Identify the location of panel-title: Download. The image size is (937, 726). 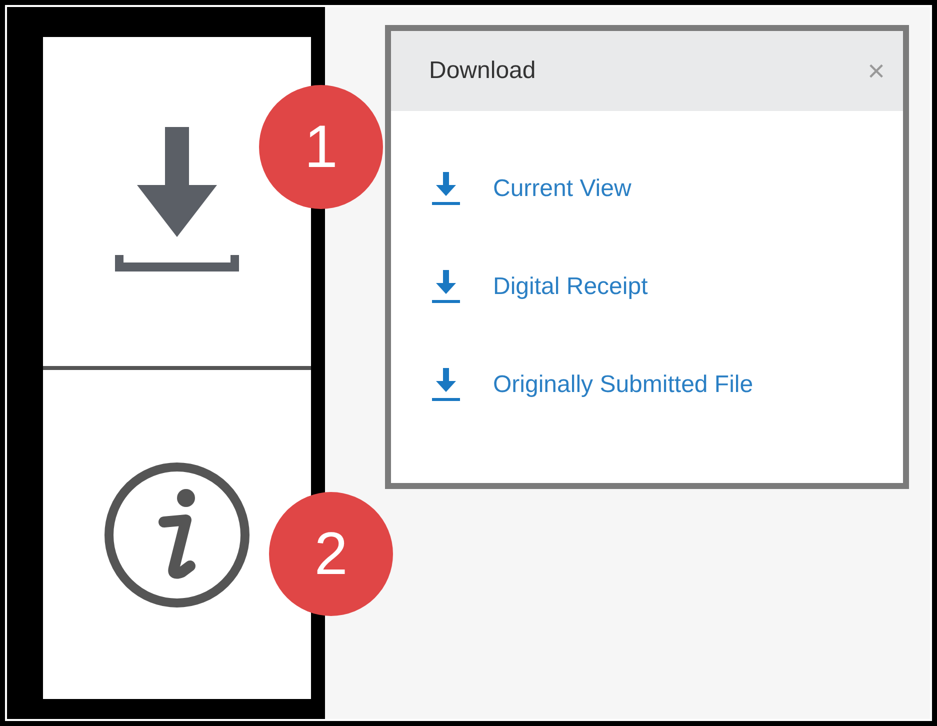
(482, 71).